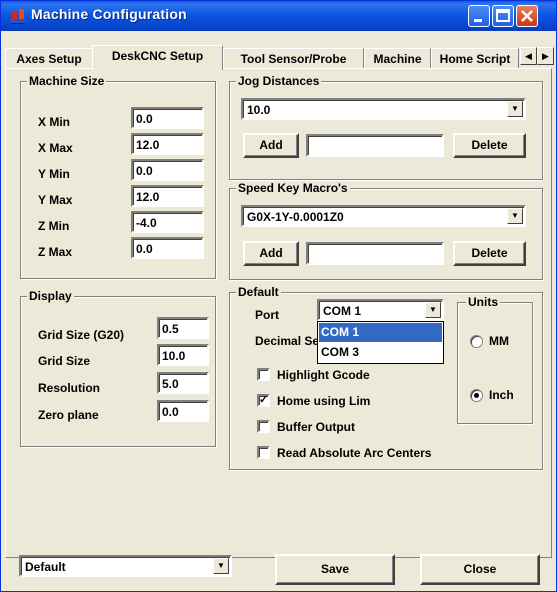  Describe the element at coordinates (278, 16) in the screenshot. I see `title-bar: Machine Configuration` at that location.